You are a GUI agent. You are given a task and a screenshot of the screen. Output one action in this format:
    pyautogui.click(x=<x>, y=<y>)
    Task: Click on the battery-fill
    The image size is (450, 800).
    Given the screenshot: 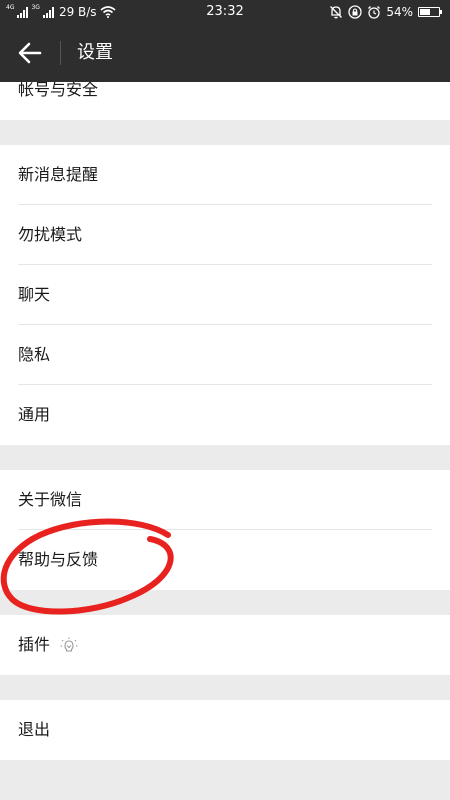 What is the action you would take?
    pyautogui.click(x=425, y=12)
    